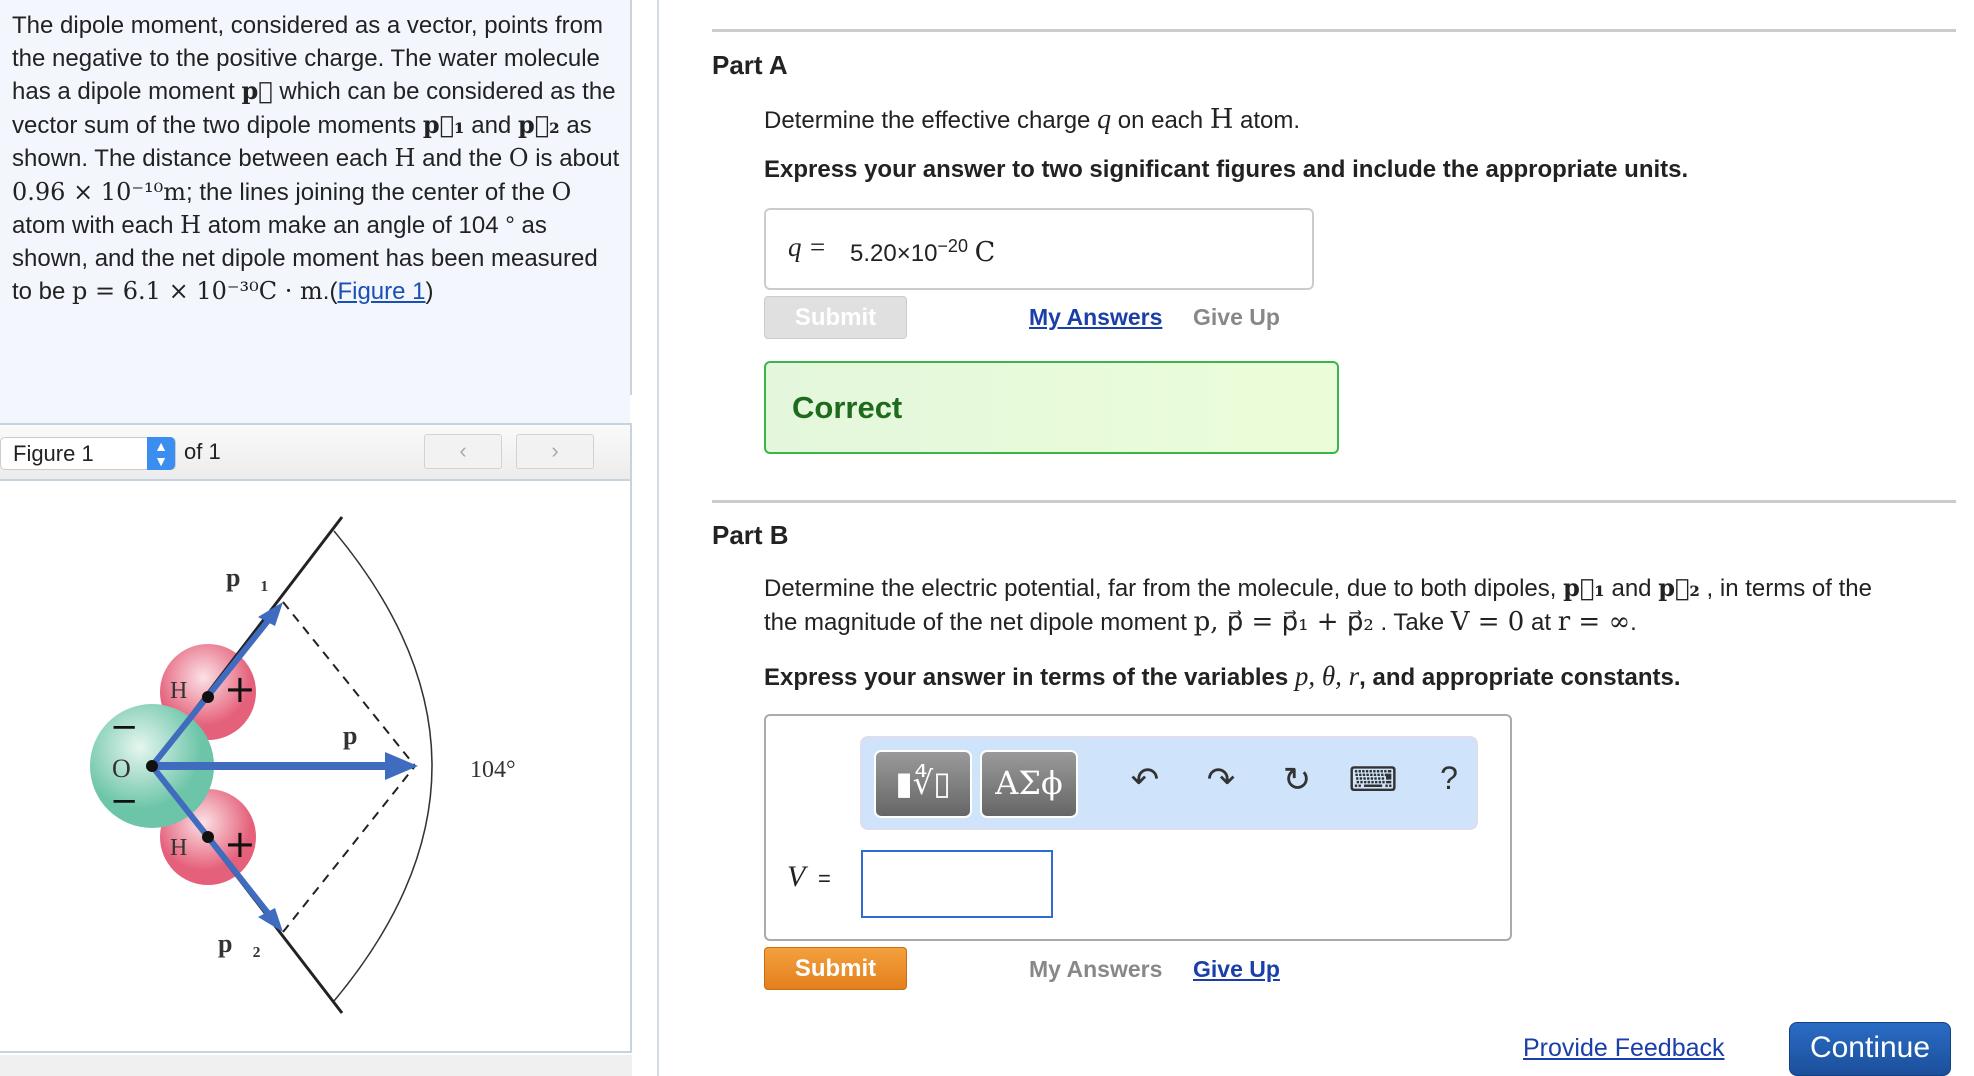 This screenshot has height=1076, width=1974. Describe the element at coordinates (1785, 588) in the screenshot. I see `text: , in terms of the` at that location.